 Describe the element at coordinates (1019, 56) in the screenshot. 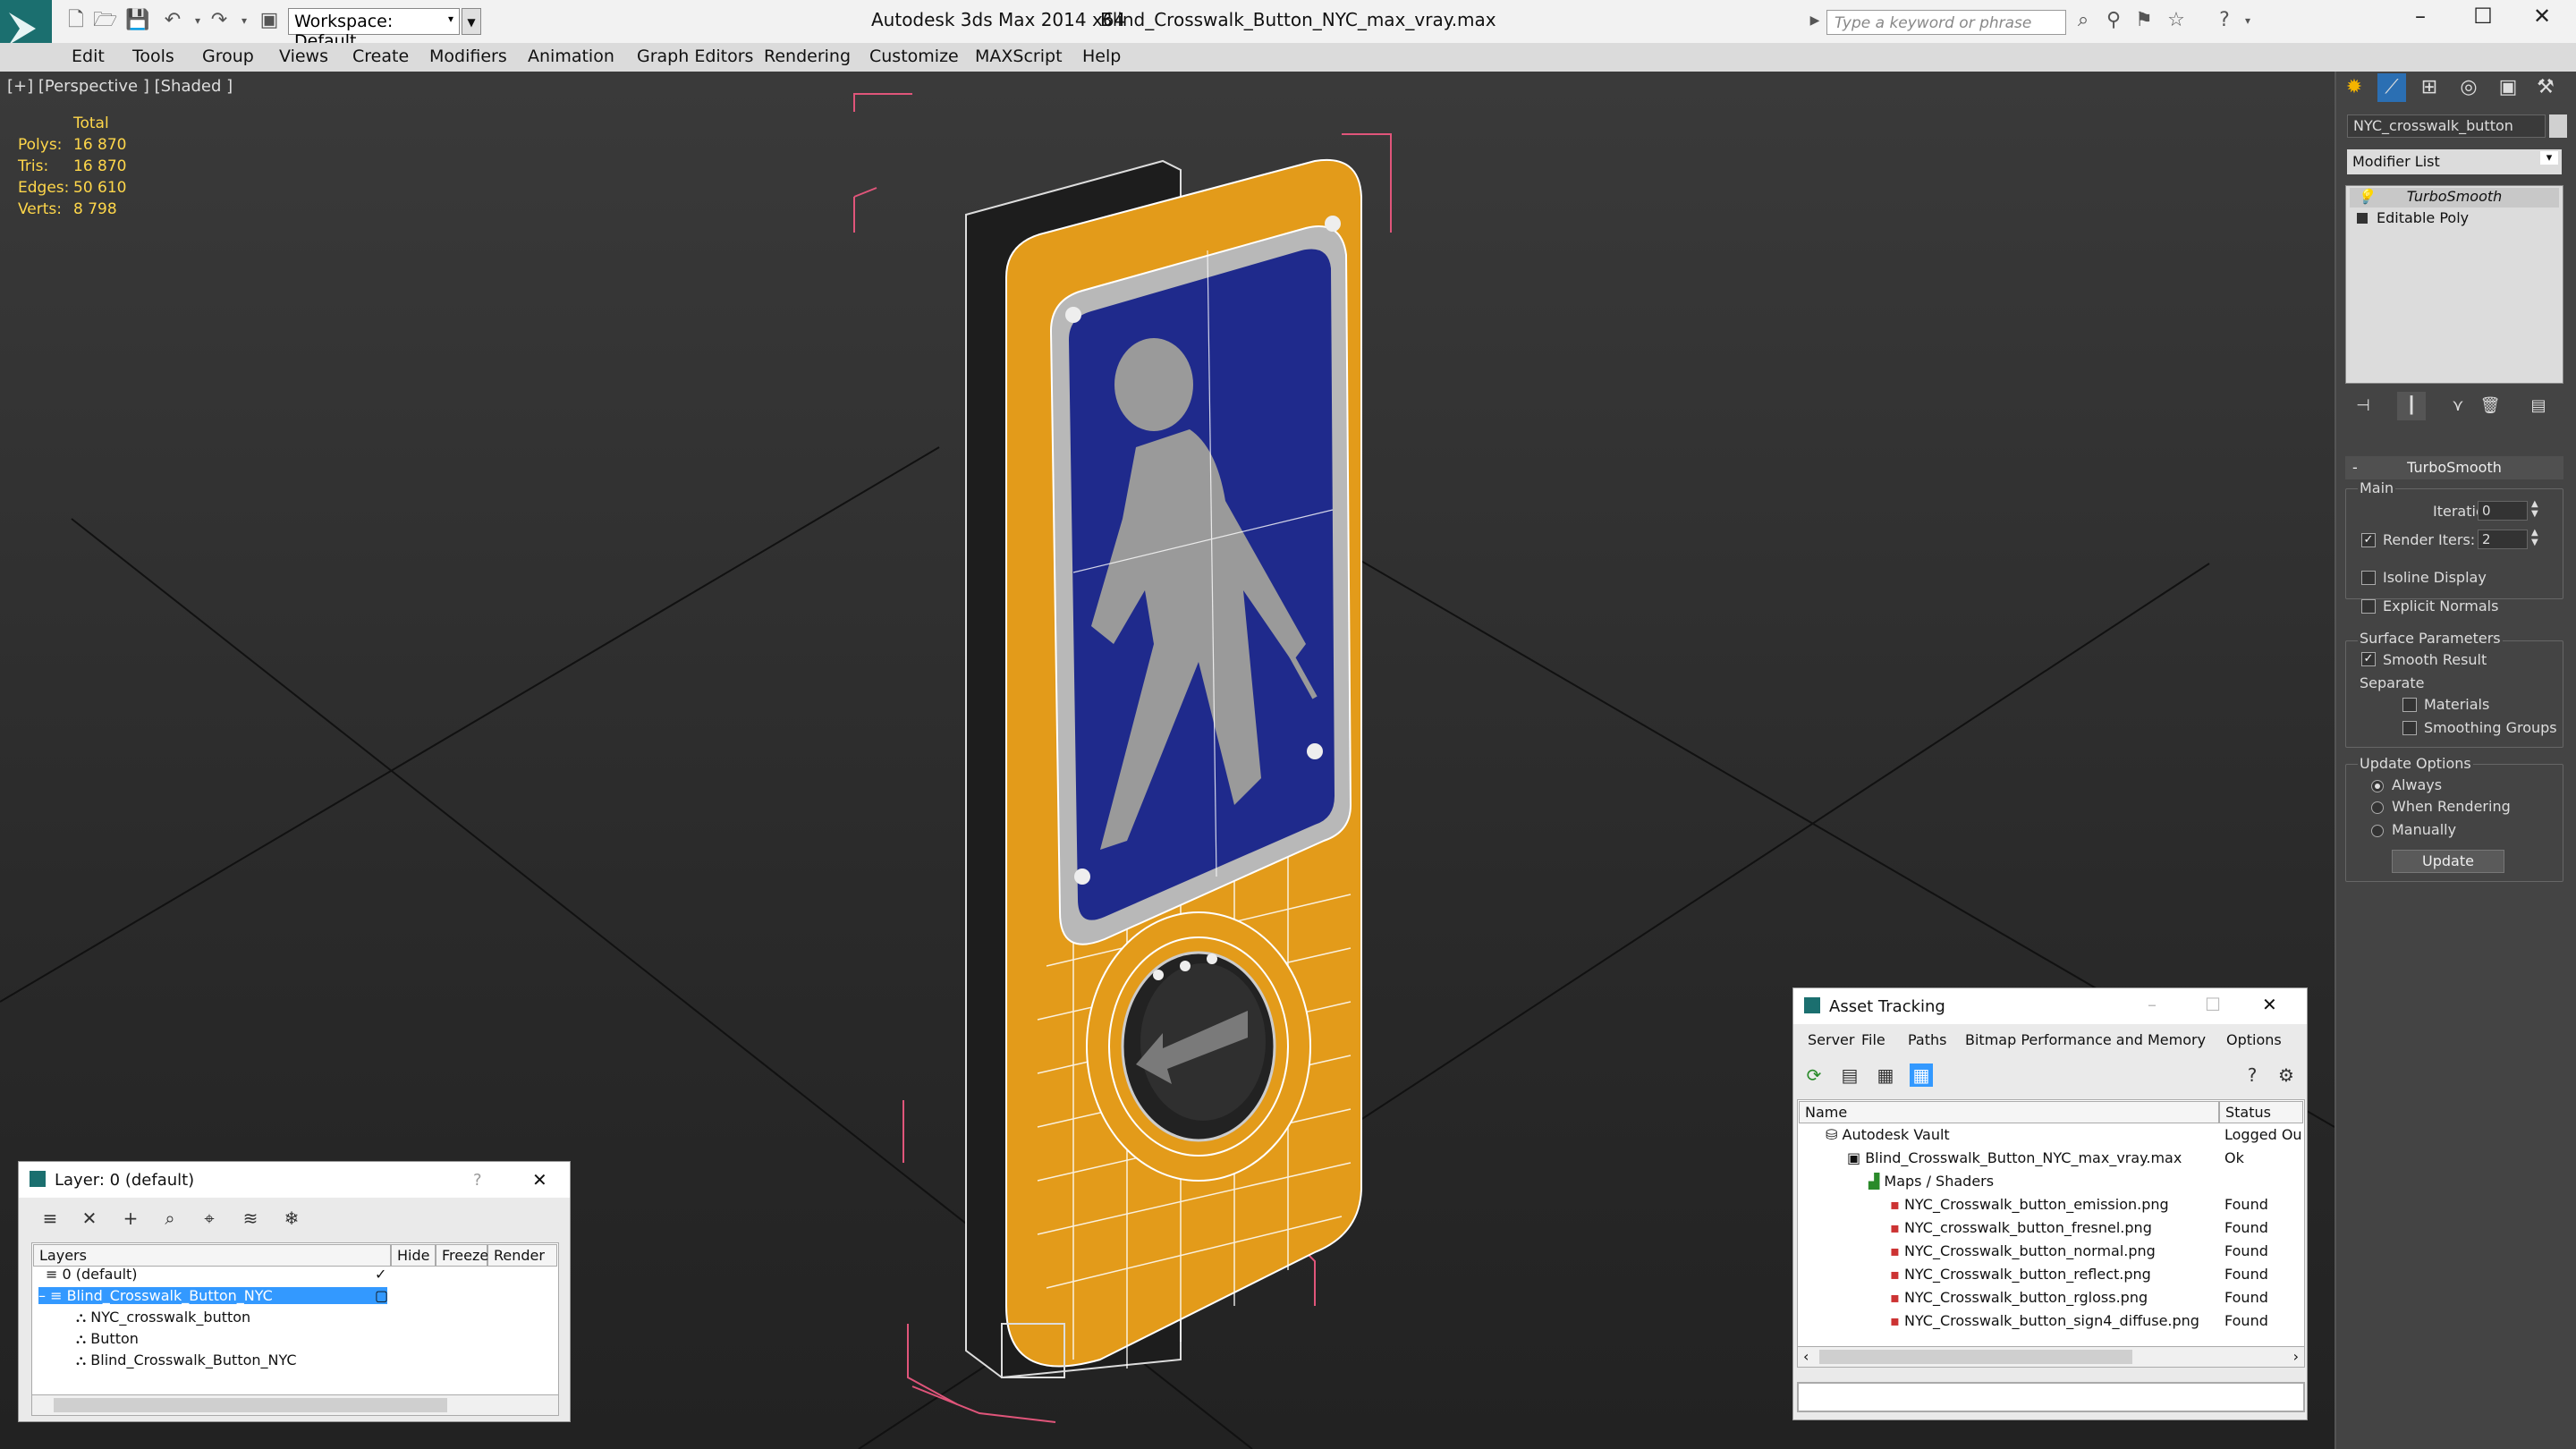

I see `menu-maxscript: MAXScript` at that location.